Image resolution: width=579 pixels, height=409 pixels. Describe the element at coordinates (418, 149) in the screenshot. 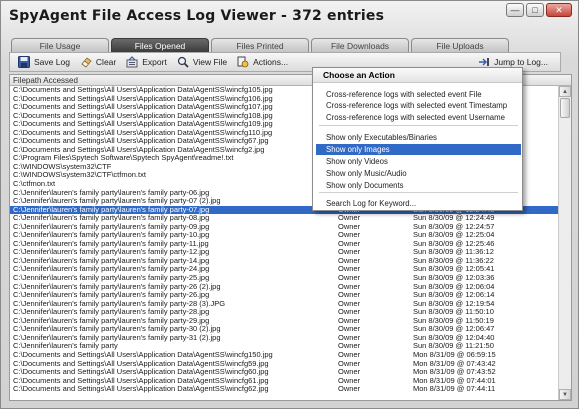

I see `menu-item-show-images: Show only Images` at that location.